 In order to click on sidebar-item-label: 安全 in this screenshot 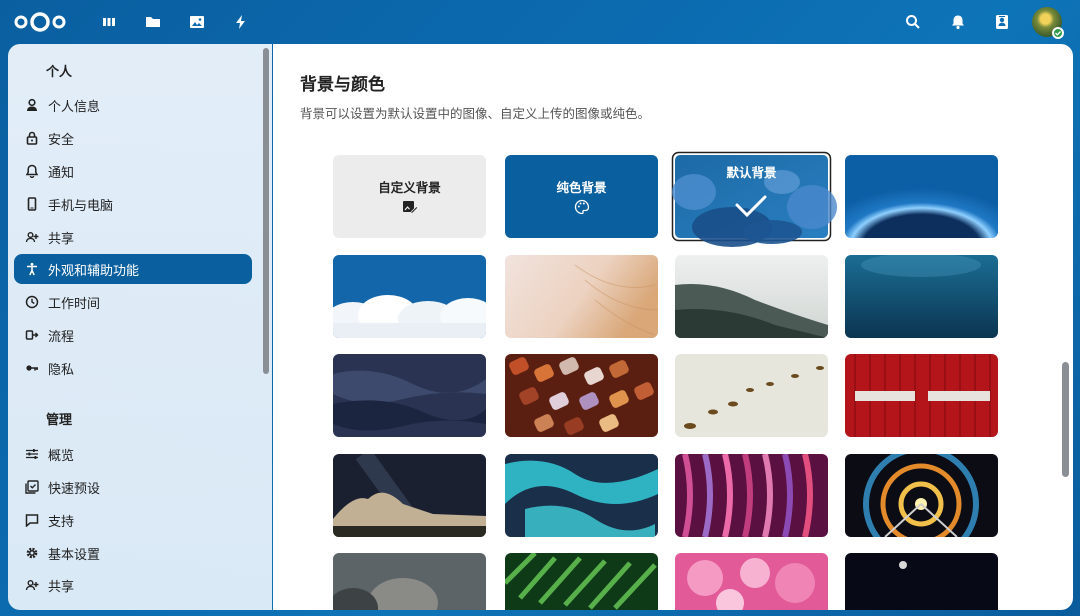, I will do `click(61, 140)`.